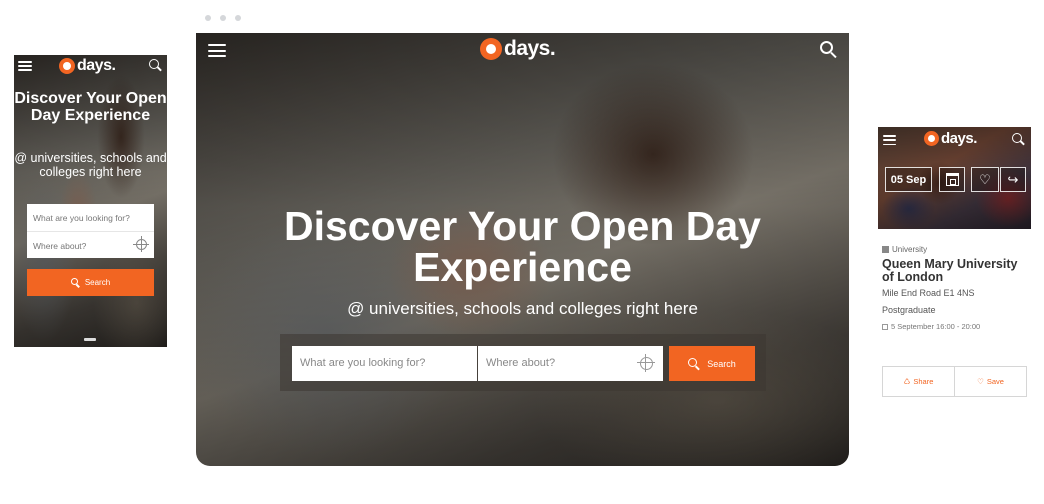 This screenshot has height=504, width=1044. Describe the element at coordinates (90, 66) in the screenshot. I see `mobile-header` at that location.